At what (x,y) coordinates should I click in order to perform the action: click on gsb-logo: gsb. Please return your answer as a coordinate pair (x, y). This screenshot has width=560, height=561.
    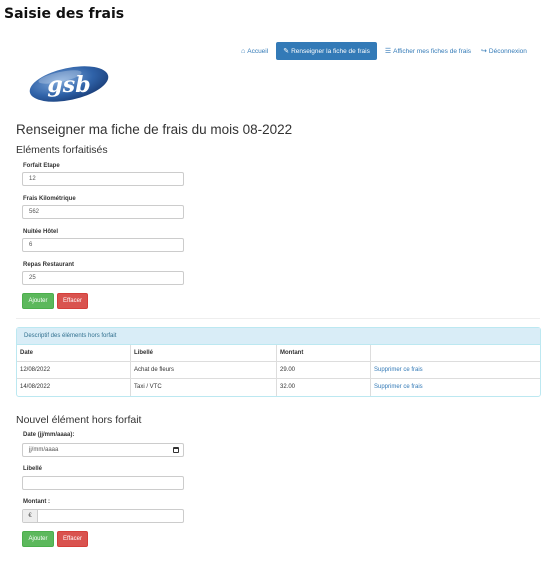
    Looking at the image, I should click on (69, 84).